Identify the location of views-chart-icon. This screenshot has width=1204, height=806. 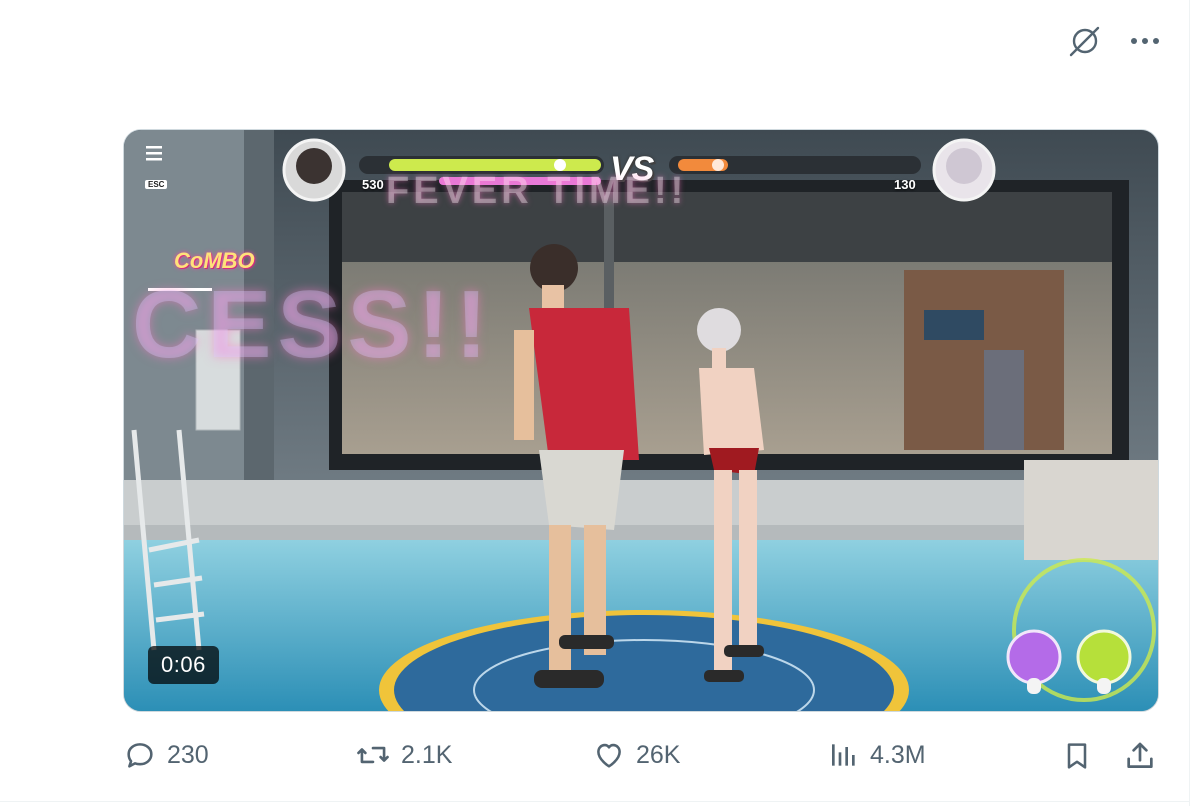
(843, 755).